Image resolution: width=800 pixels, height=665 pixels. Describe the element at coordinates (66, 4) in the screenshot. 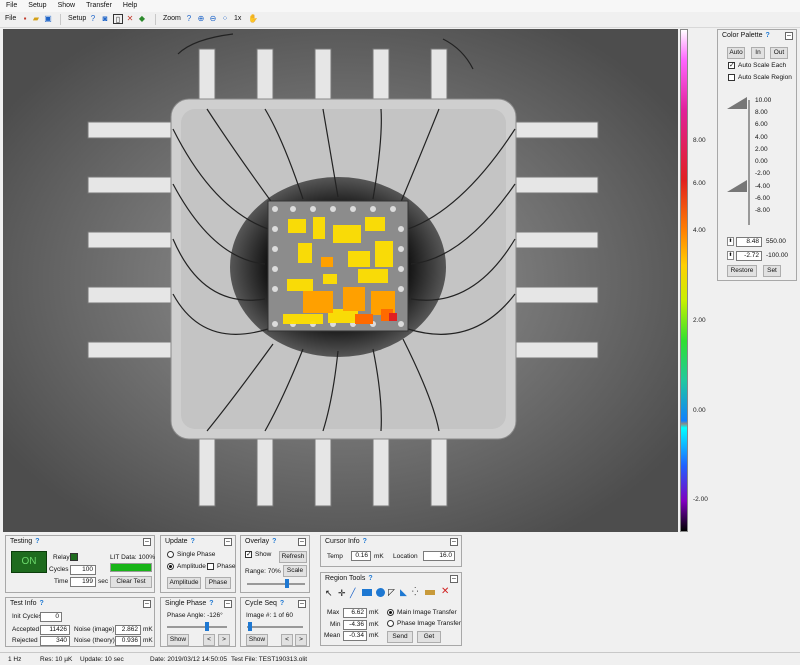

I see `menu-show: Show` at that location.